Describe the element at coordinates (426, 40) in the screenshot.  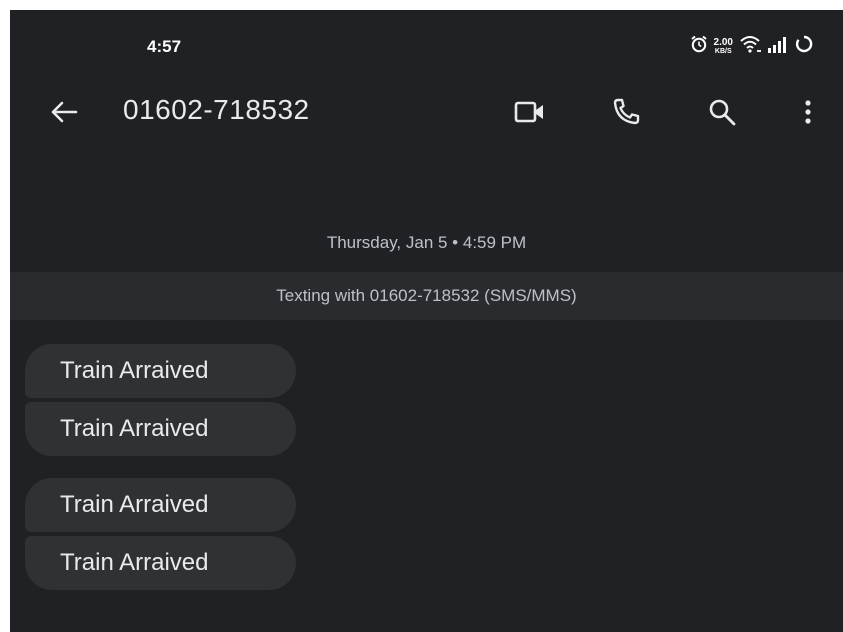
I see `status-bar: 4:57 2.00 KB/S` at that location.